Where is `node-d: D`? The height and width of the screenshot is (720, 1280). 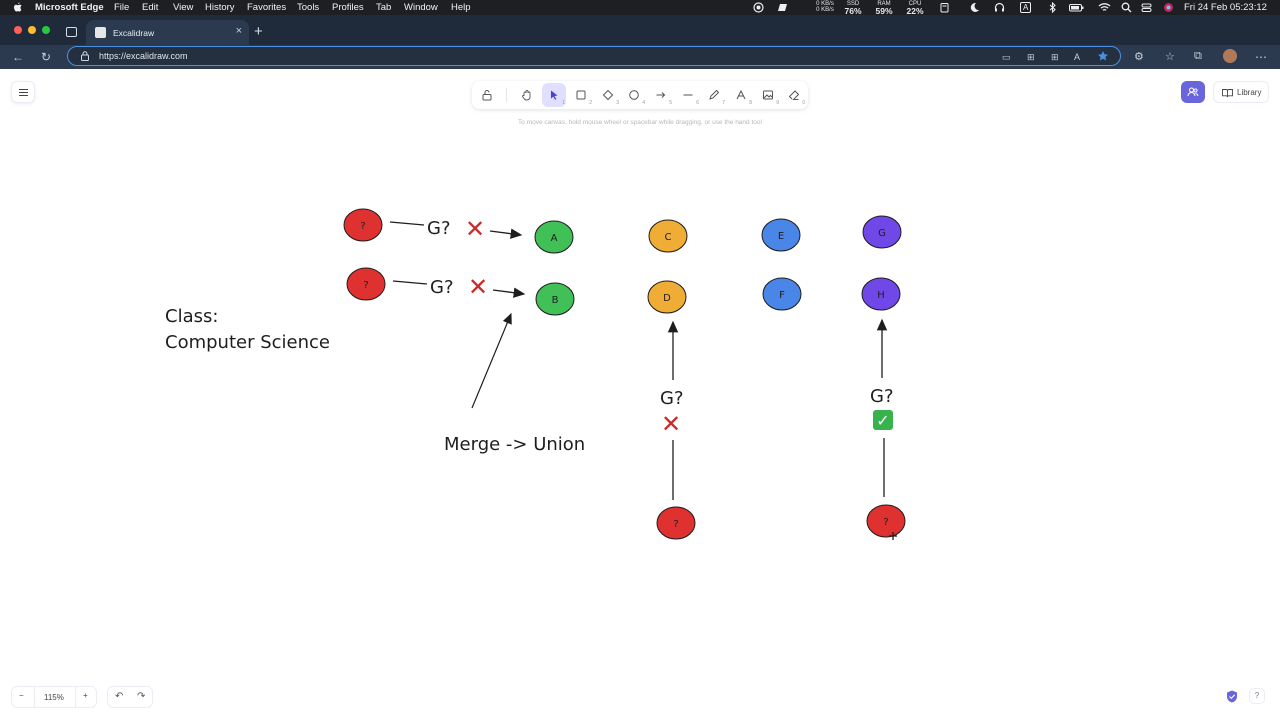 node-d: D is located at coordinates (667, 297).